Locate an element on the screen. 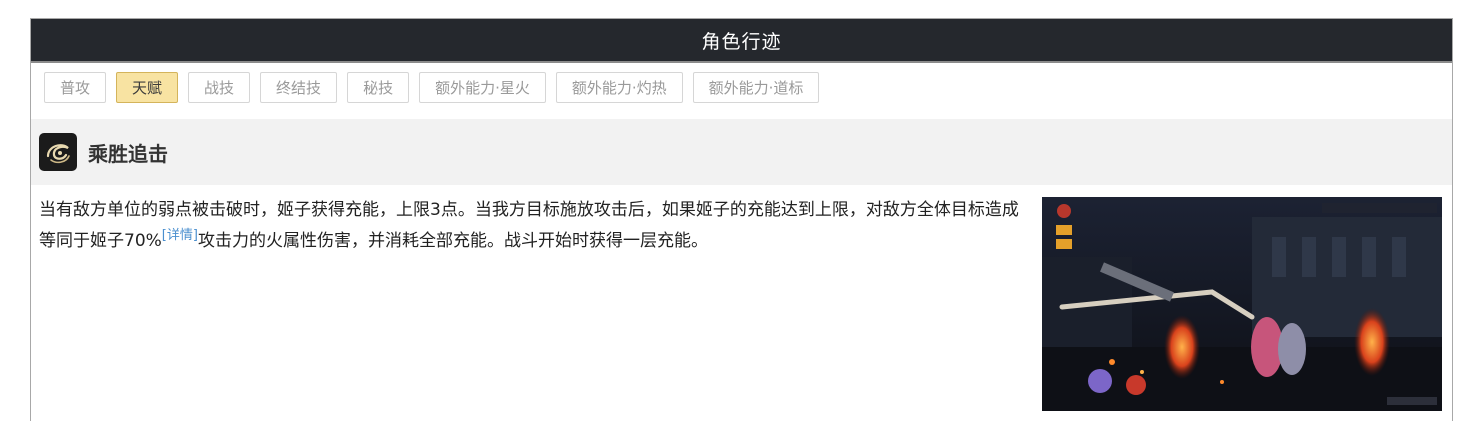 Image resolution: width=1458 pixels, height=421 pixels. tab-ultimate: 终结技 is located at coordinates (299, 87).